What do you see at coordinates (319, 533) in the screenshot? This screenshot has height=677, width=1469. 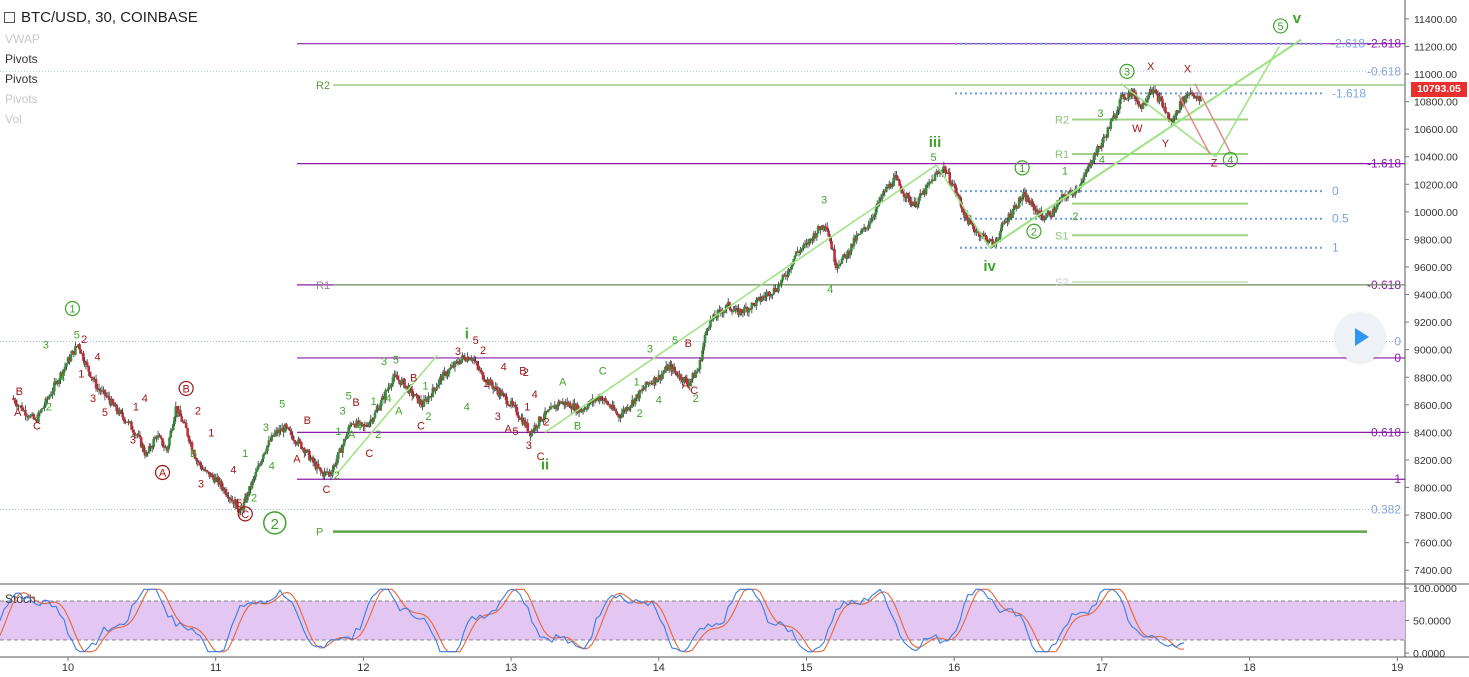 I see `pivot-label: P` at bounding box center [319, 533].